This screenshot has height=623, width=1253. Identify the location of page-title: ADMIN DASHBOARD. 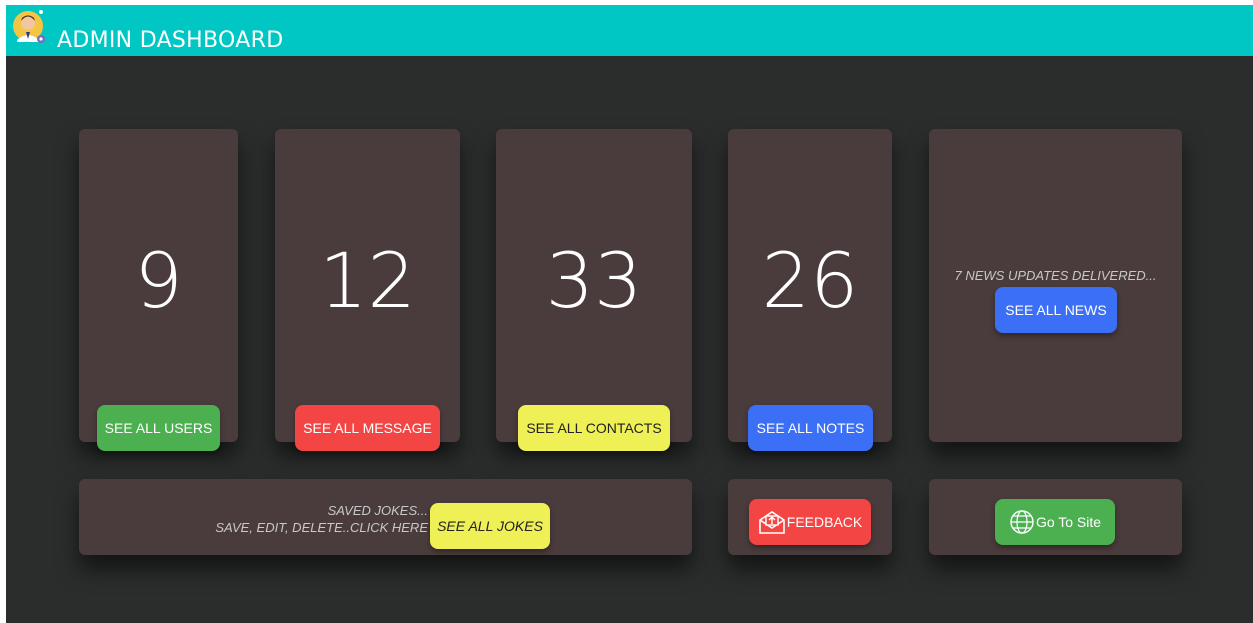
(170, 40).